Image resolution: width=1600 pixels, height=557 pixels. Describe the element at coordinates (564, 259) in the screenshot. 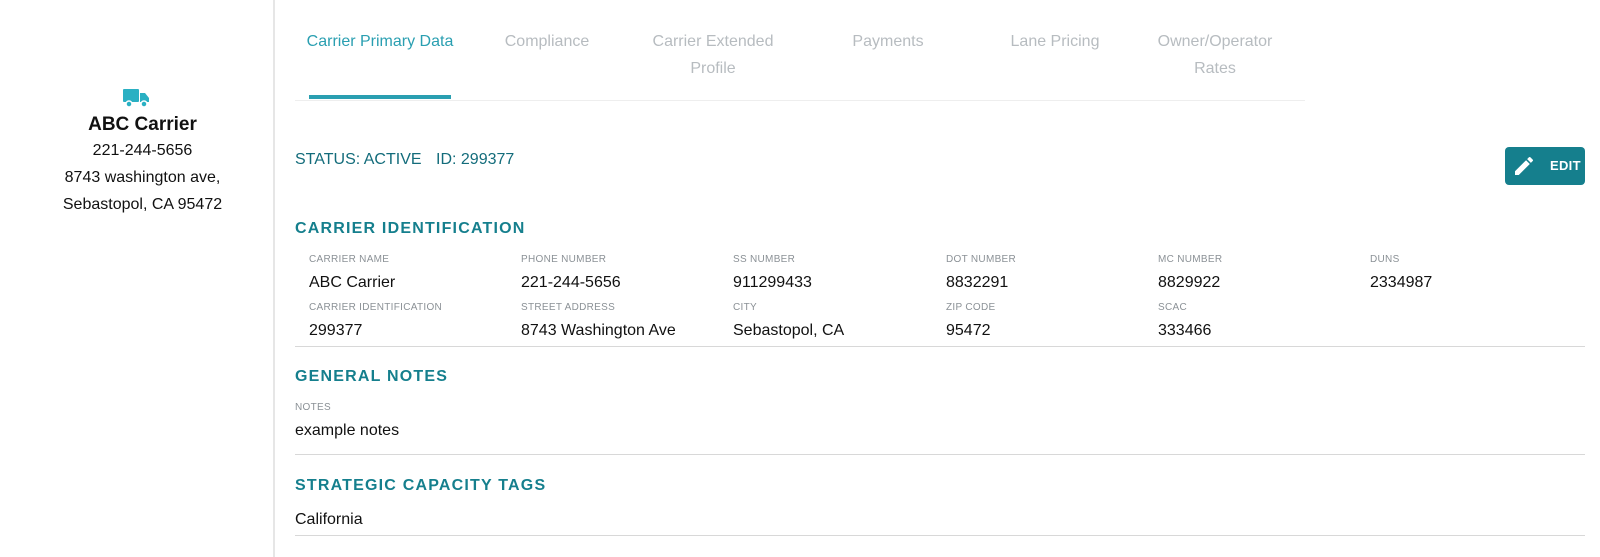

I see `field-label-phone-number: PHONE NUMBER` at that location.